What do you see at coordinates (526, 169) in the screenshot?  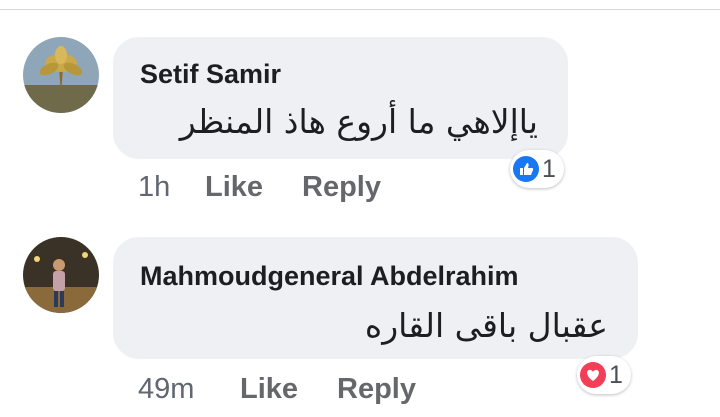 I see `like-icon` at bounding box center [526, 169].